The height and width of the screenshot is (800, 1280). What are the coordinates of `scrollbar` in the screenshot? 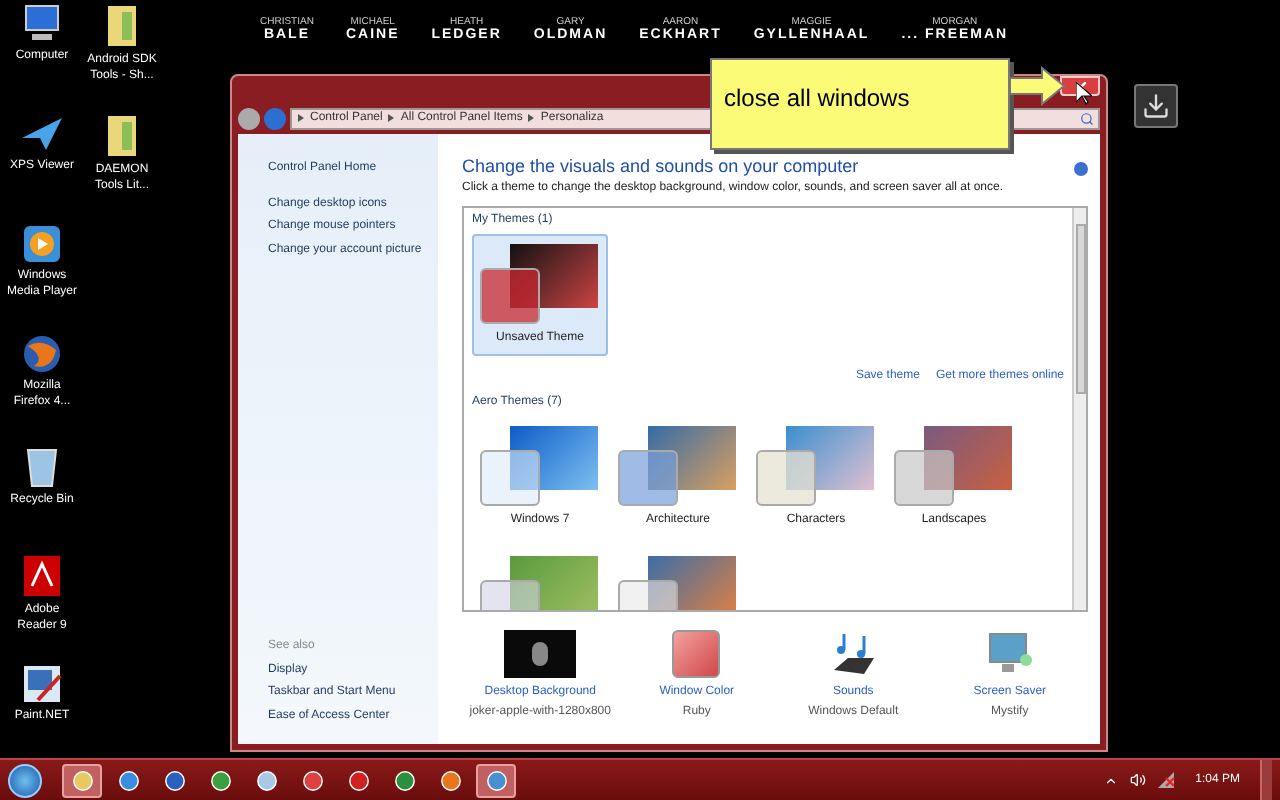 It's located at (1079, 409).